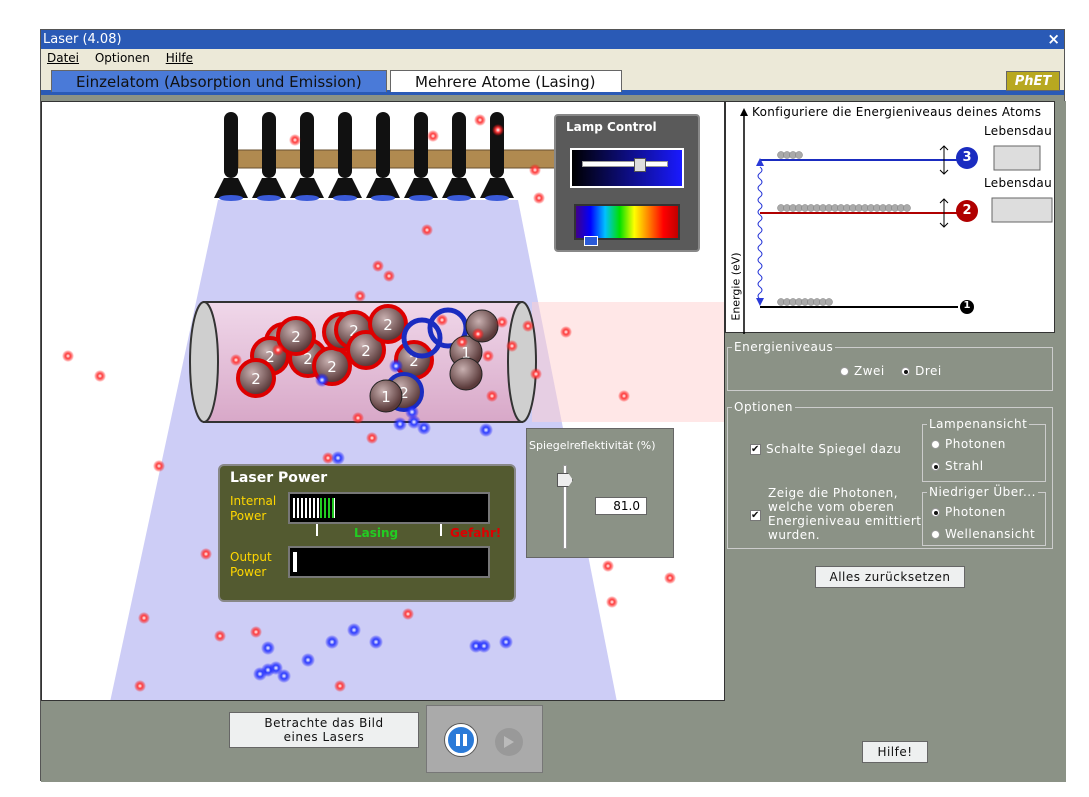 Image resolution: width=1089 pixels, height=797 pixels. I want to click on atom-ground, so click(466, 374).